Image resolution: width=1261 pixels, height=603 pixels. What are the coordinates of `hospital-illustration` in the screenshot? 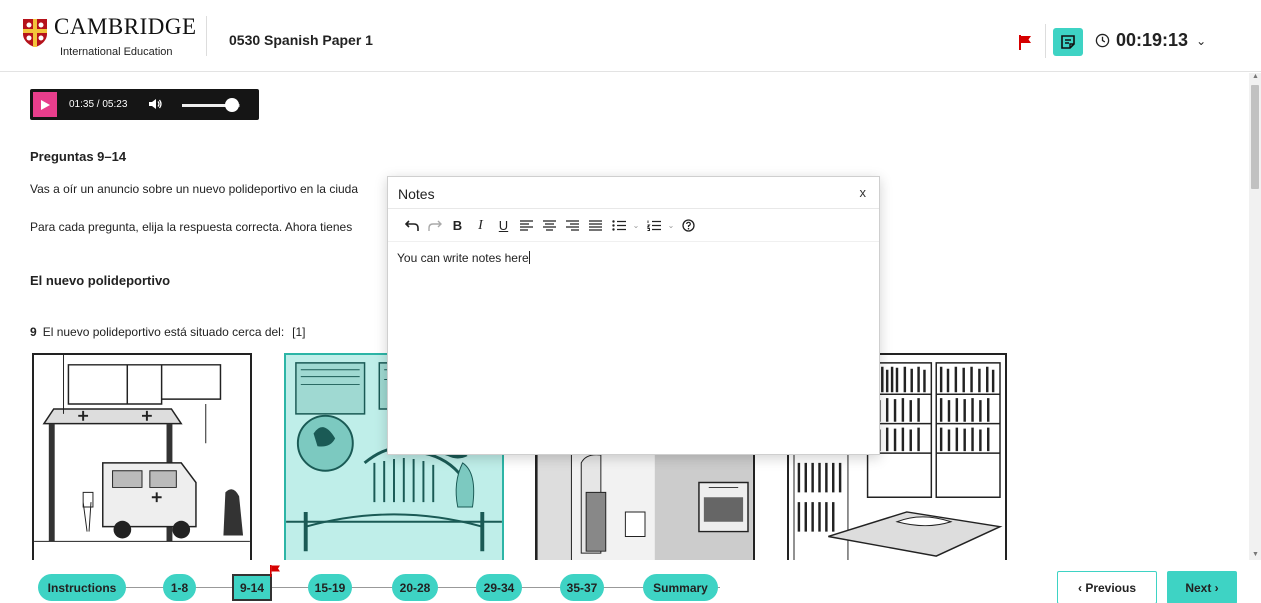 It's located at (142, 457).